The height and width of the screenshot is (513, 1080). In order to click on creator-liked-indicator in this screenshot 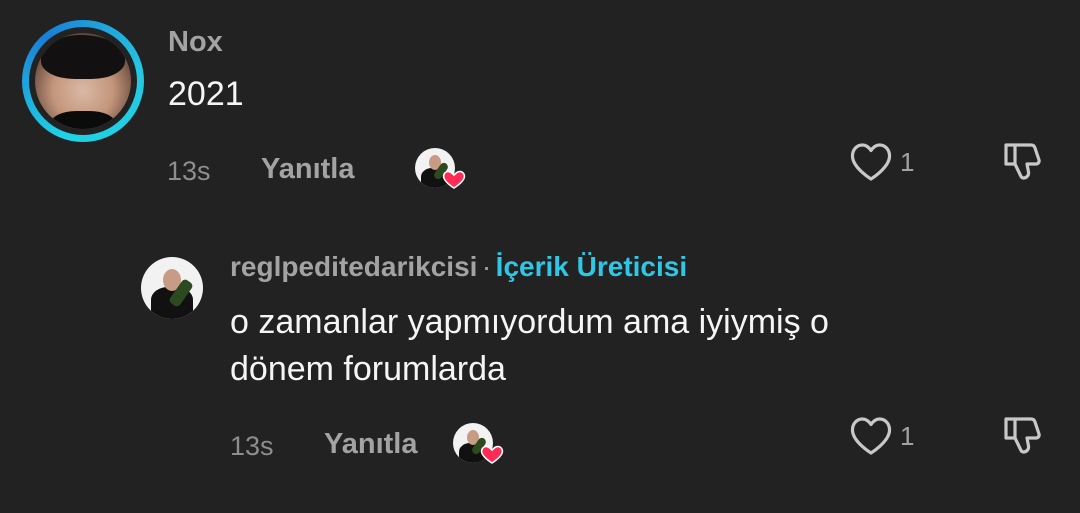, I will do `click(441, 170)`.